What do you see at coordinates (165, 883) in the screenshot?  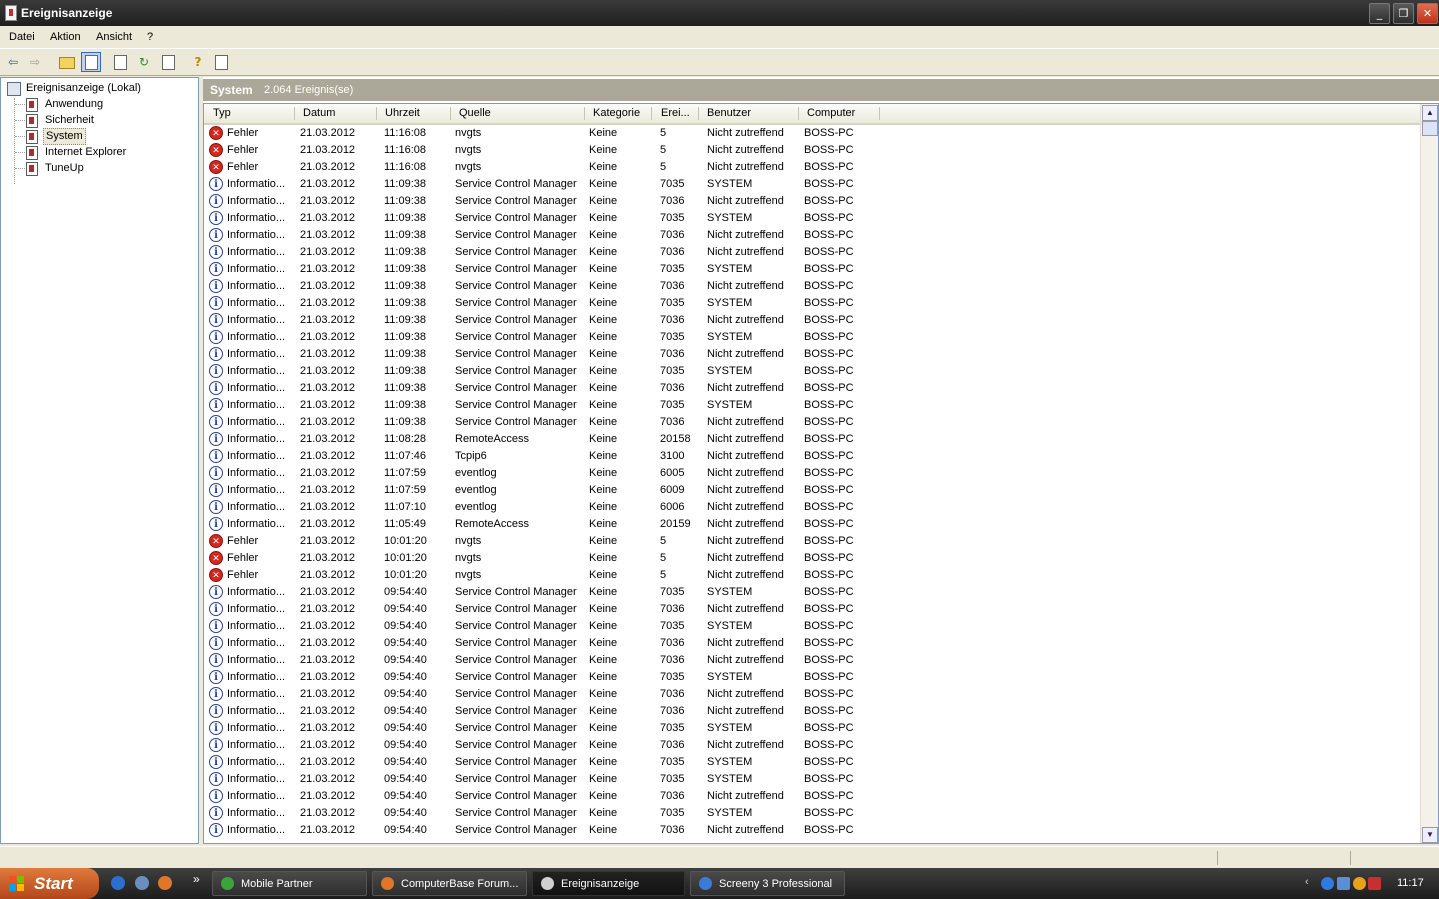 I see `firefox-icon` at bounding box center [165, 883].